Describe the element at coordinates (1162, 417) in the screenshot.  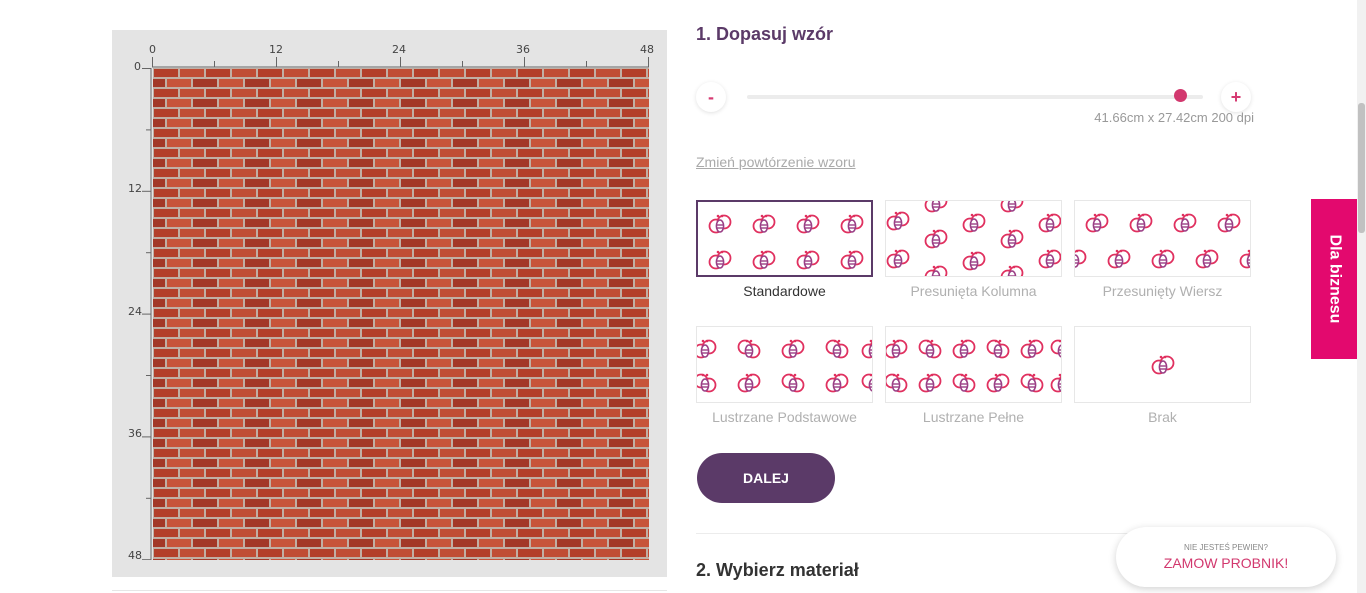
I see `repeat-option-label: Brak` at that location.